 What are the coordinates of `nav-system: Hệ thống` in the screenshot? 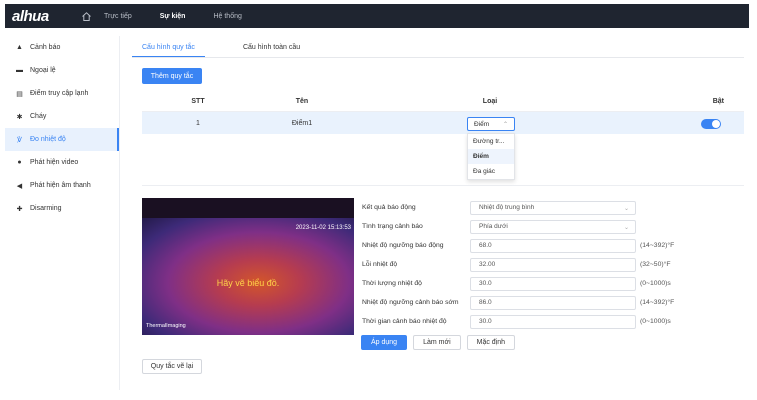 It's located at (227, 16).